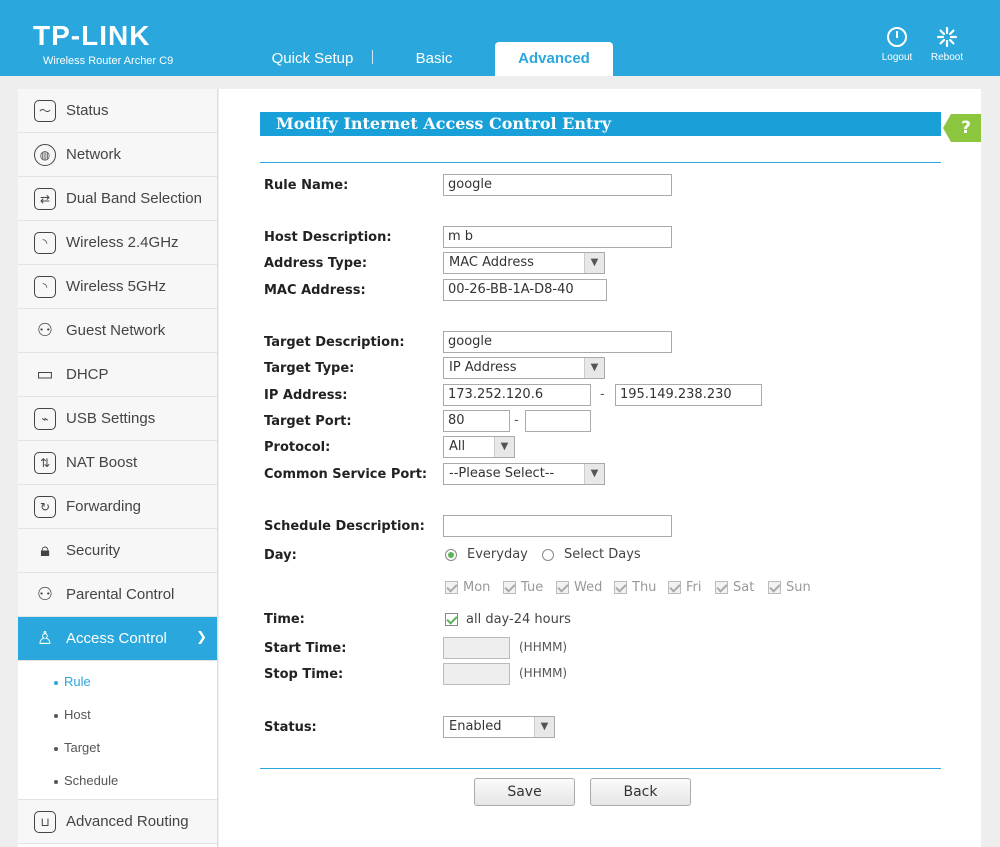 The width and height of the screenshot is (1000, 847). Describe the element at coordinates (554, 59) in the screenshot. I see `tab-advanced: Advanced` at that location.